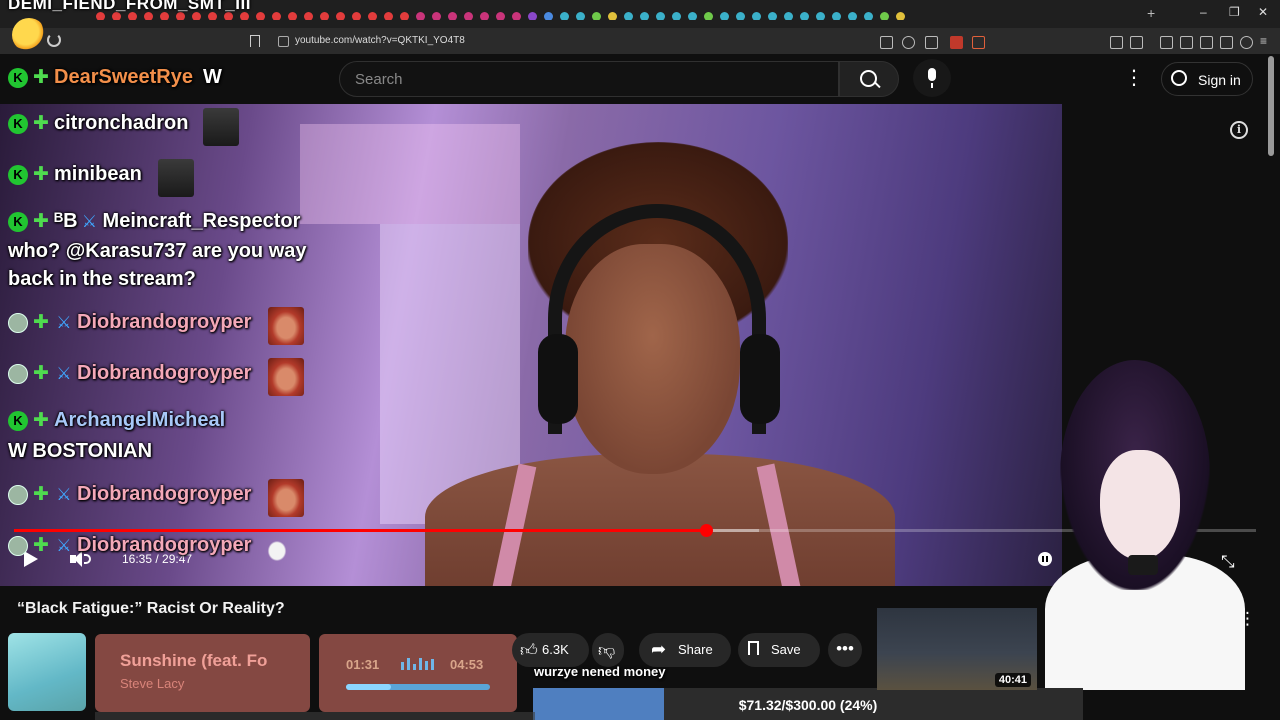 This screenshot has width=1280, height=720. What do you see at coordinates (221, 127) in the screenshot?
I see `chat-emote` at bounding box center [221, 127].